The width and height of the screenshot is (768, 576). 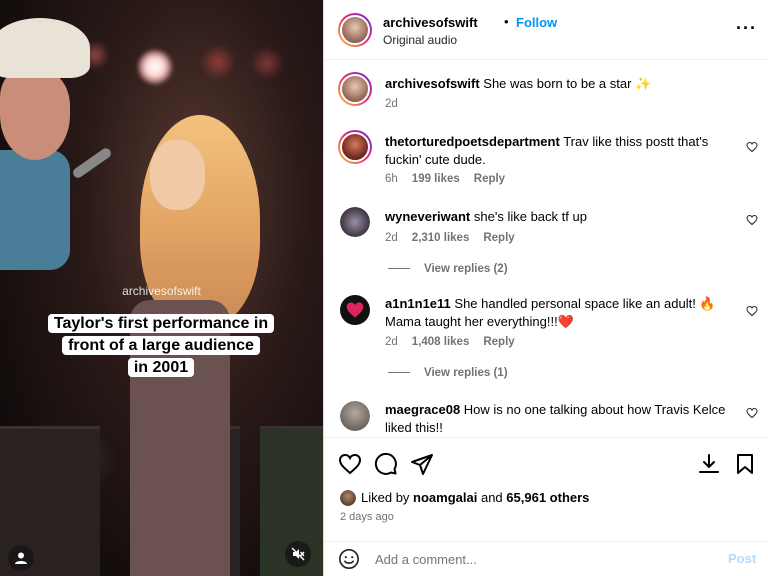 What do you see at coordinates (385, 497) in the screenshot?
I see `liked-prefix: Liked by` at bounding box center [385, 497].